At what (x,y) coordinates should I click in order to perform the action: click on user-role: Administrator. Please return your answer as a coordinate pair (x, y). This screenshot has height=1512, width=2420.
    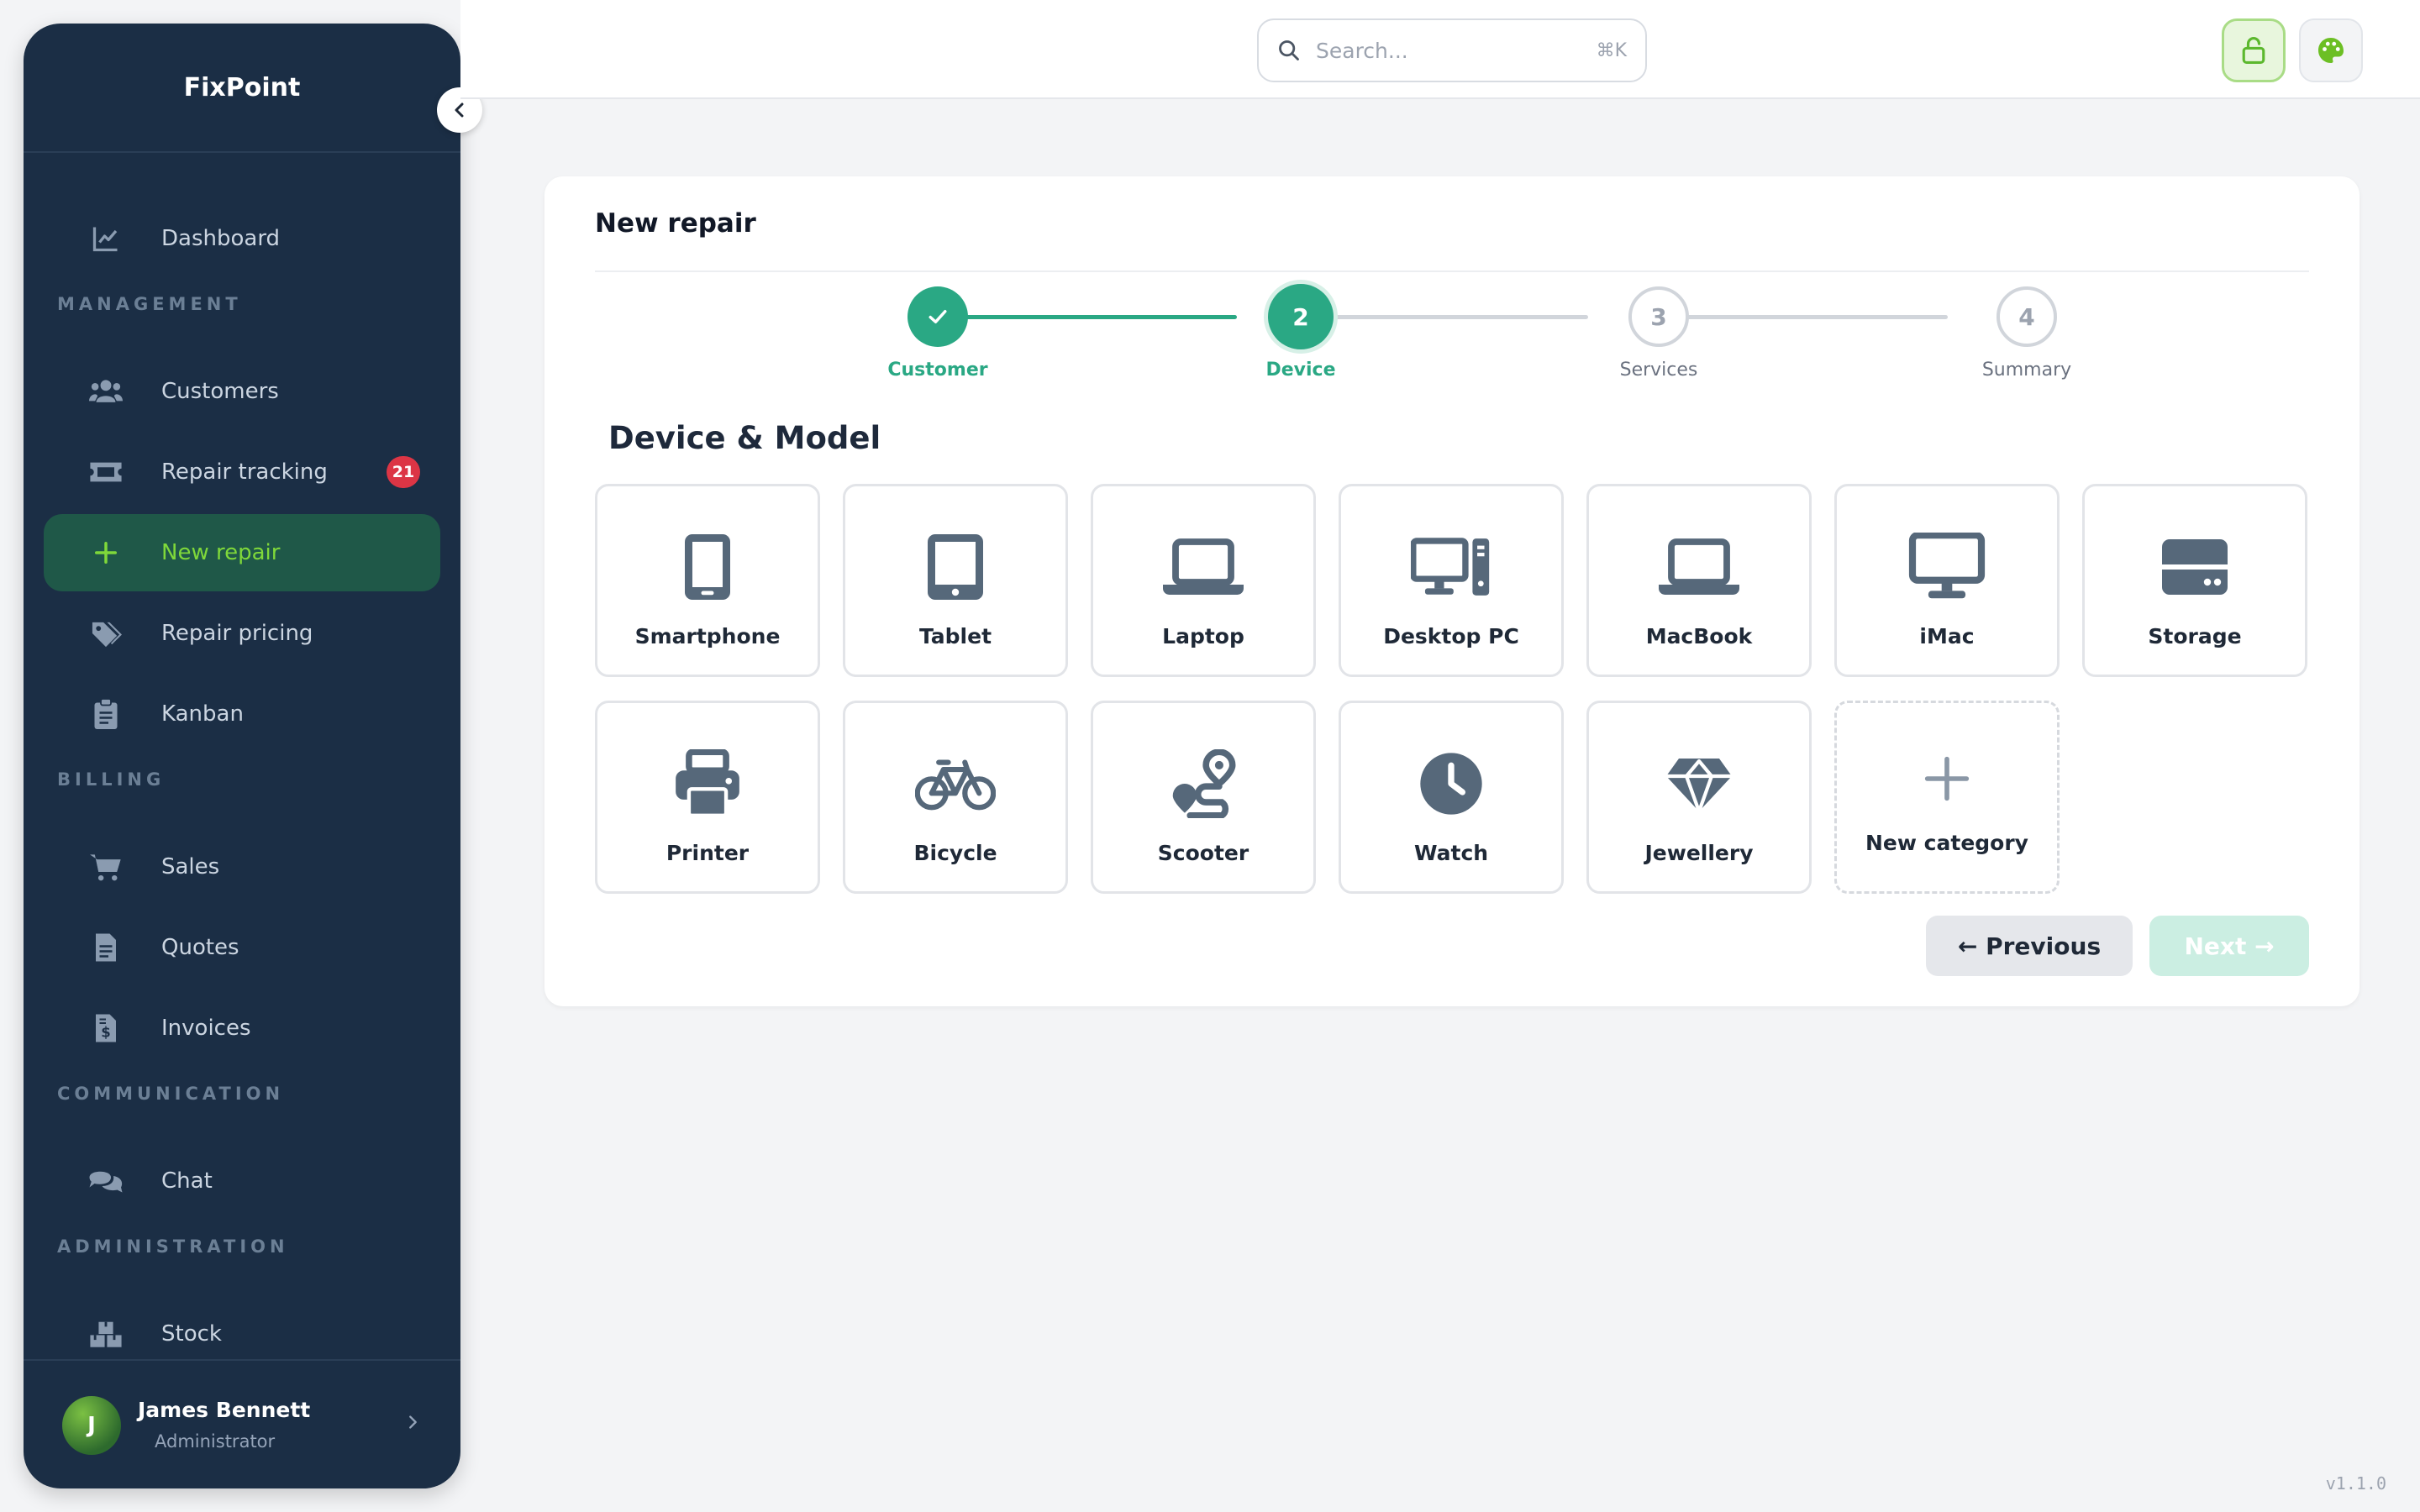
    Looking at the image, I should click on (216, 1441).